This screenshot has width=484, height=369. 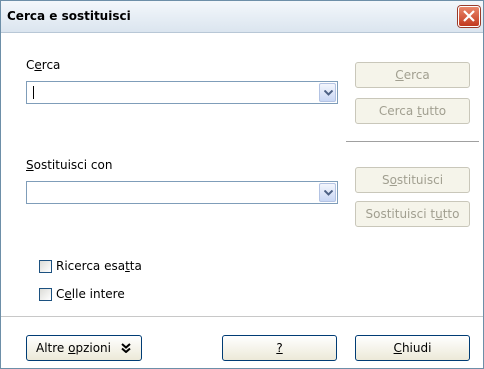 I want to click on find-button: Cerca, so click(x=412, y=75).